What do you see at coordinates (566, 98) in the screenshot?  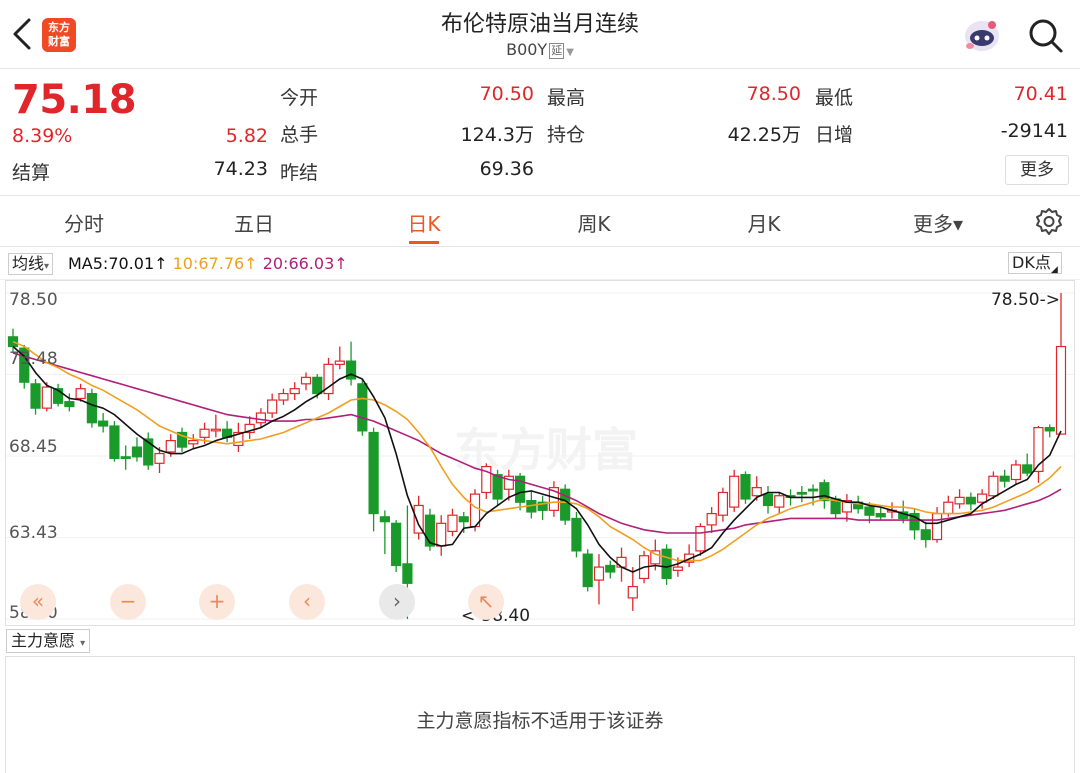 I see `high-label: 最高` at bounding box center [566, 98].